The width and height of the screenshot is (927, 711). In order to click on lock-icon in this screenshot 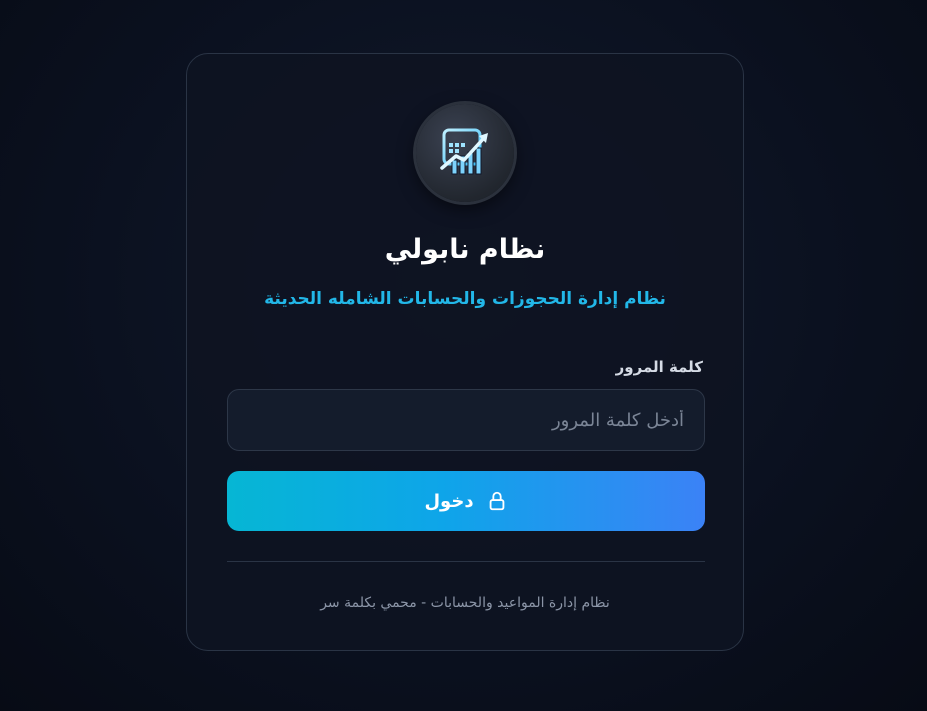, I will do `click(497, 501)`.